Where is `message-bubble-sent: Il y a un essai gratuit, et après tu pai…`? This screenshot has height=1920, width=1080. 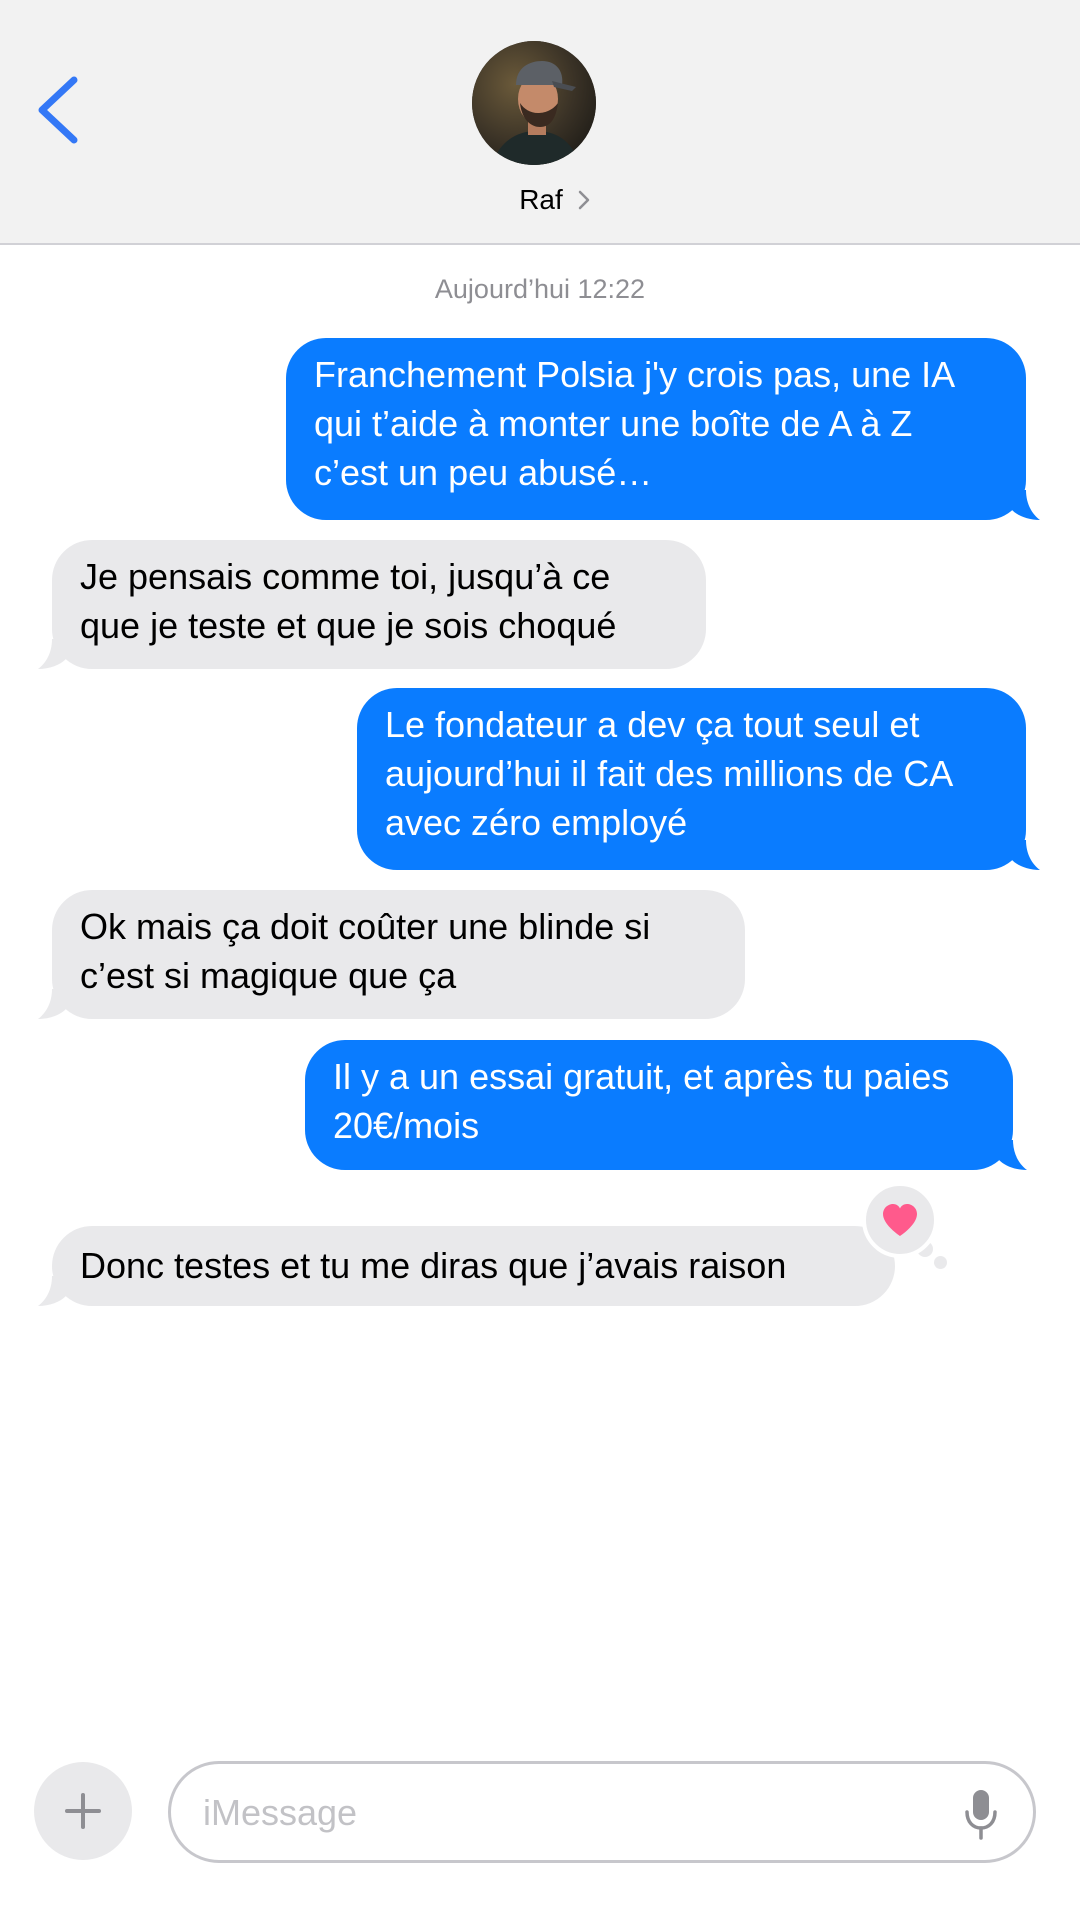 message-bubble-sent: Il y a un essai gratuit, et après tu pai… is located at coordinates (659, 1105).